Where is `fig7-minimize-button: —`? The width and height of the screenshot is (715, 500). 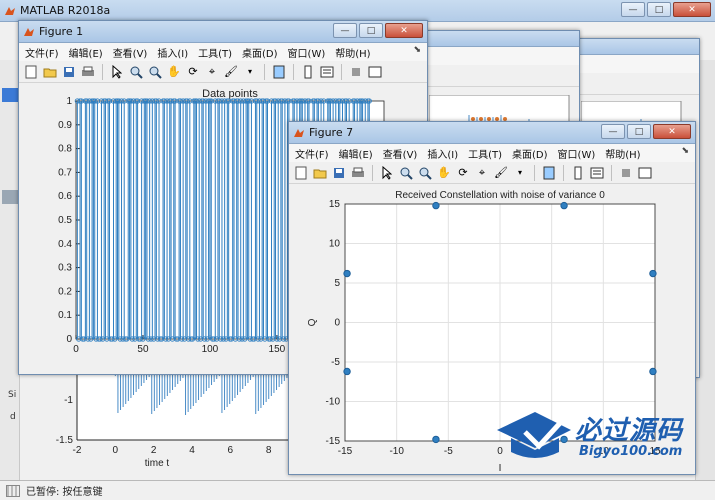
fig7-minimize-button: — is located at coordinates (613, 131).